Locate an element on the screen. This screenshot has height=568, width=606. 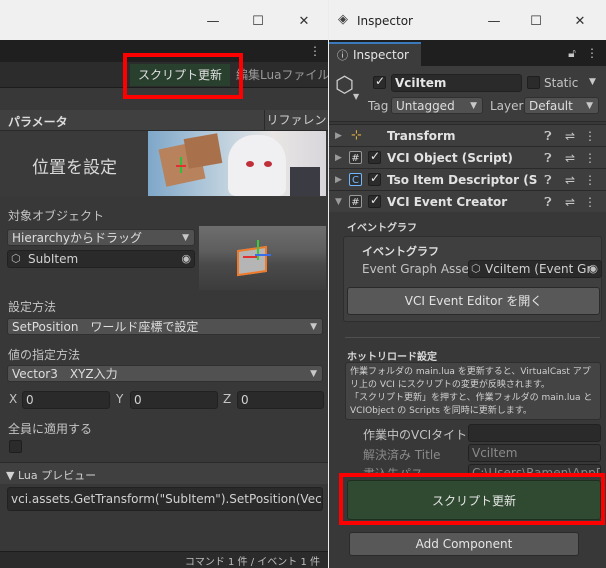
params-title: パラメータ is located at coordinates (38, 122).